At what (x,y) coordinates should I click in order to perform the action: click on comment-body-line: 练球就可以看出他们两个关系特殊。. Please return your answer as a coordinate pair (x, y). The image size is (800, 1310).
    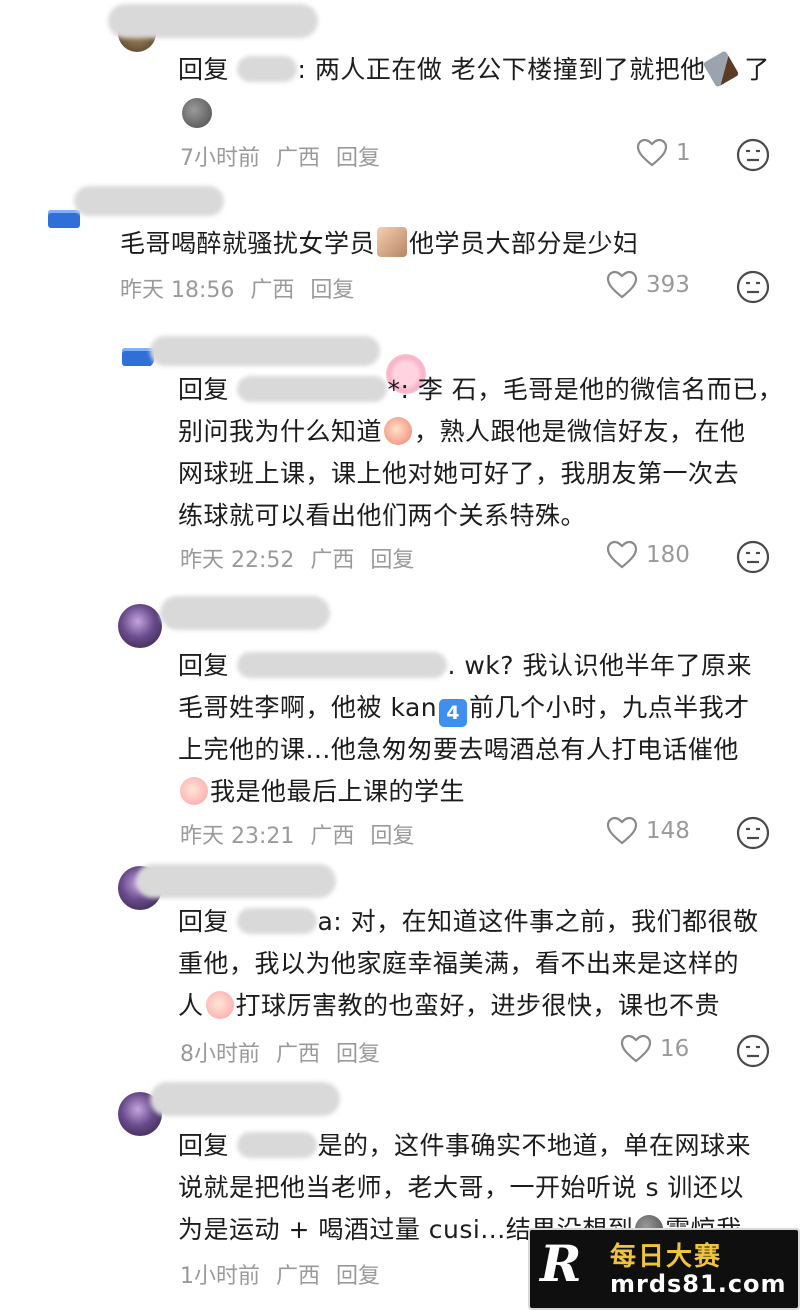
    Looking at the image, I should click on (382, 515).